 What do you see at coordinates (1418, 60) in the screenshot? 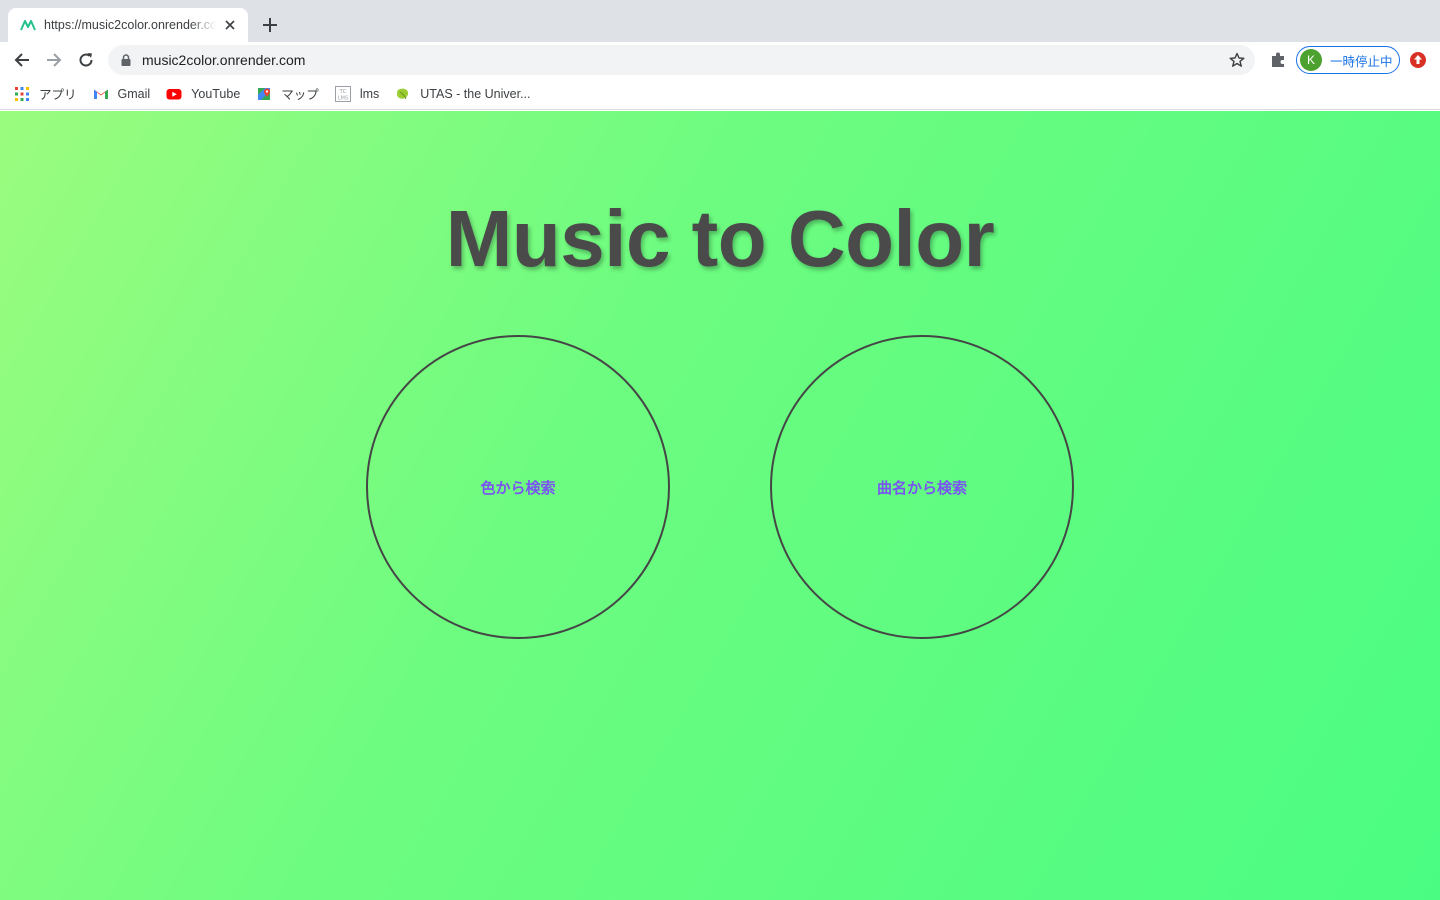
I see `update-alert-icon` at bounding box center [1418, 60].